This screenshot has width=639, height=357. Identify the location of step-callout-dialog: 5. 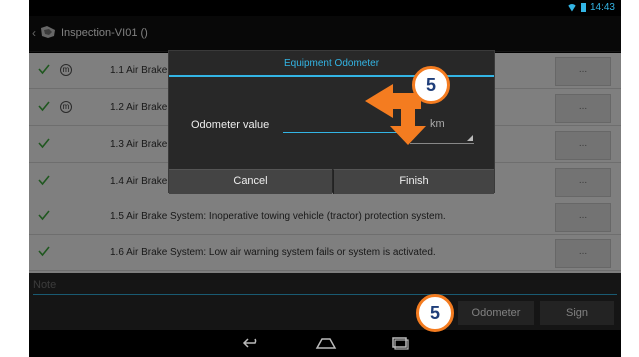
(431, 85).